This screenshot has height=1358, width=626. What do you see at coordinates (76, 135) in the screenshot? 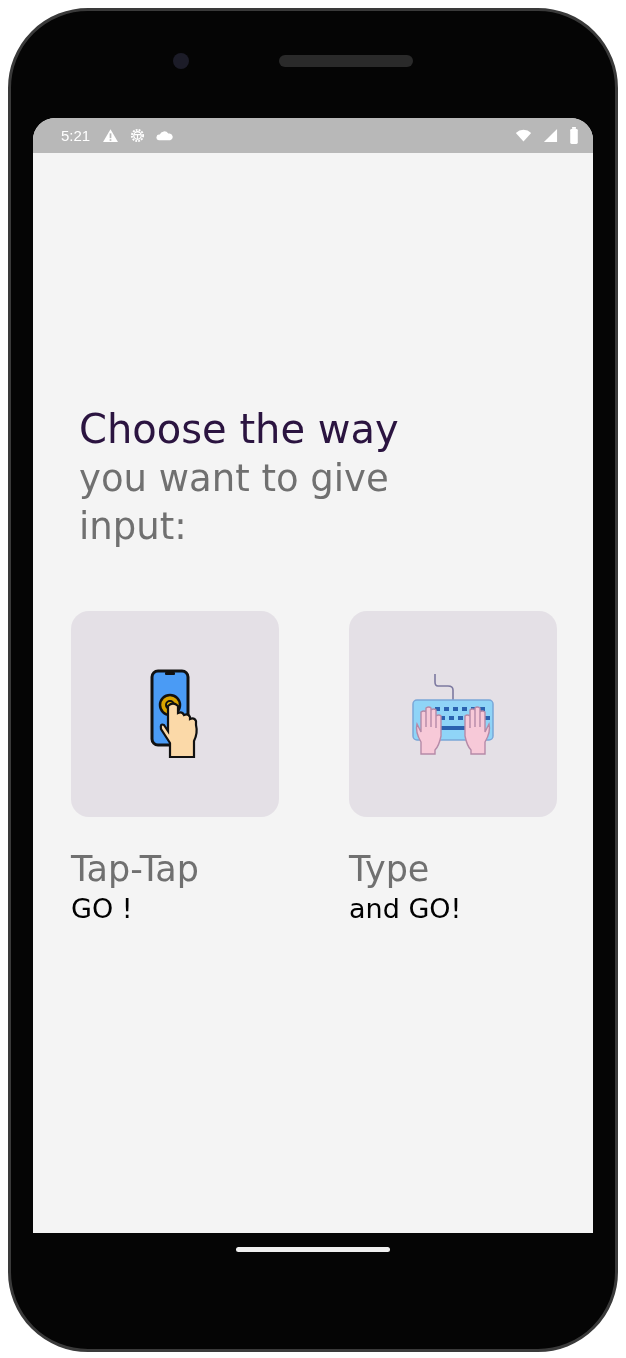
I see `status-time: 5:21` at bounding box center [76, 135].